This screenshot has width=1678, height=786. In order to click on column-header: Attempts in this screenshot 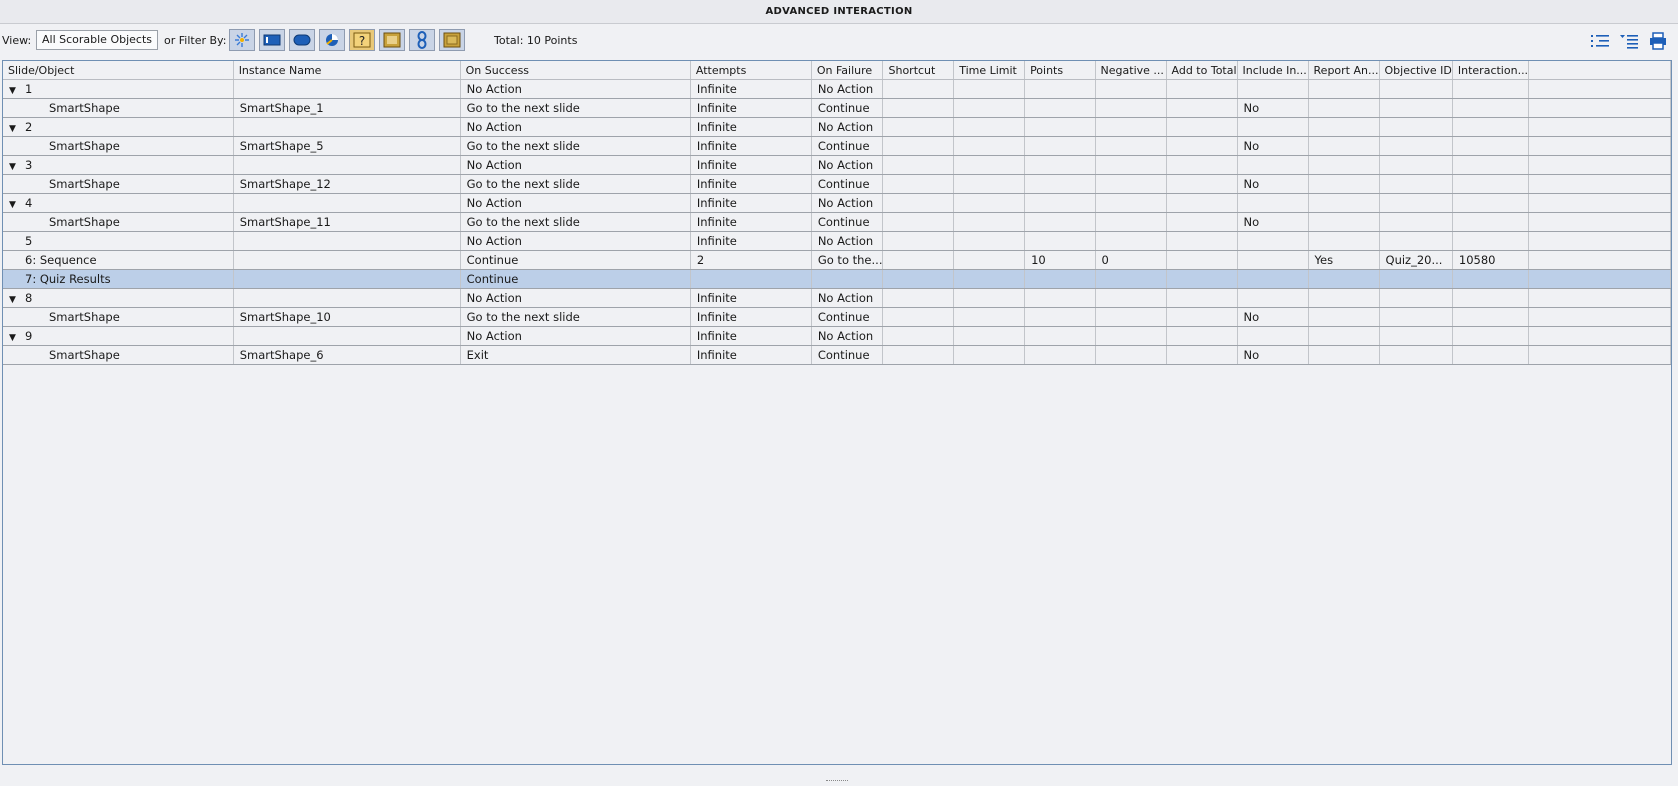, I will do `click(751, 70)`.